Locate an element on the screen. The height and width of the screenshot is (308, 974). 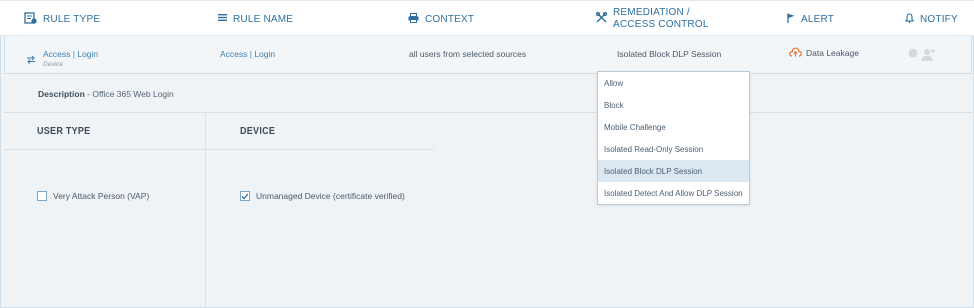
header-rule-name: RULE NAME is located at coordinates (255, 19).